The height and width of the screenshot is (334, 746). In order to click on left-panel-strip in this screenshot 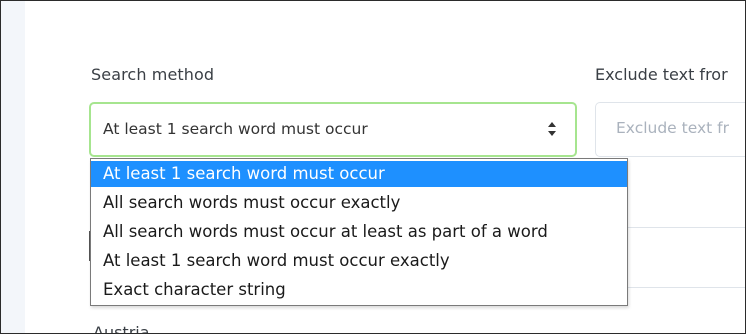, I will do `click(13, 167)`.